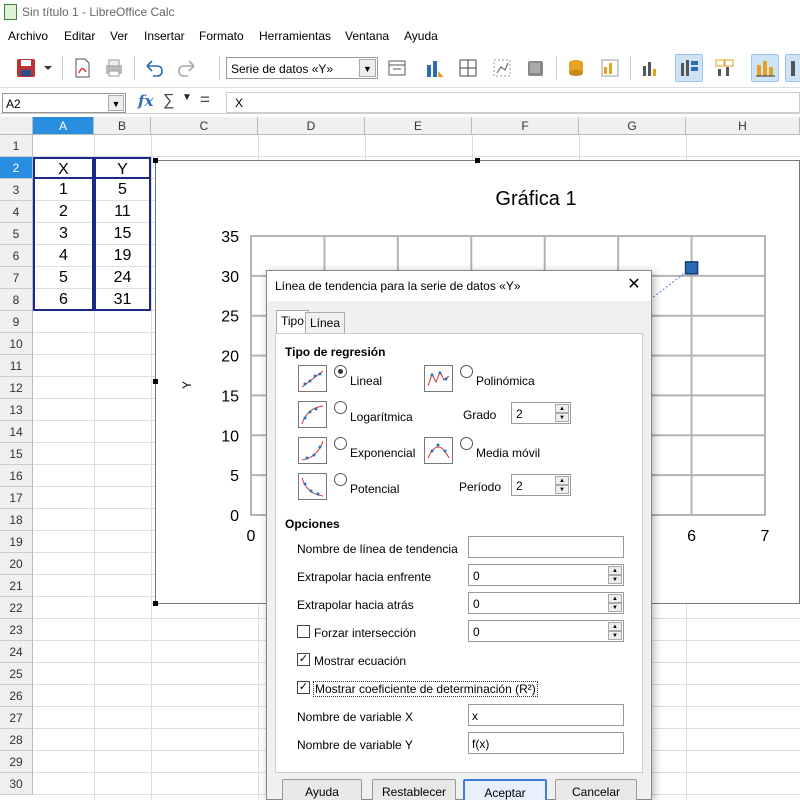  I want to click on row-header-6: 6, so click(16, 256).